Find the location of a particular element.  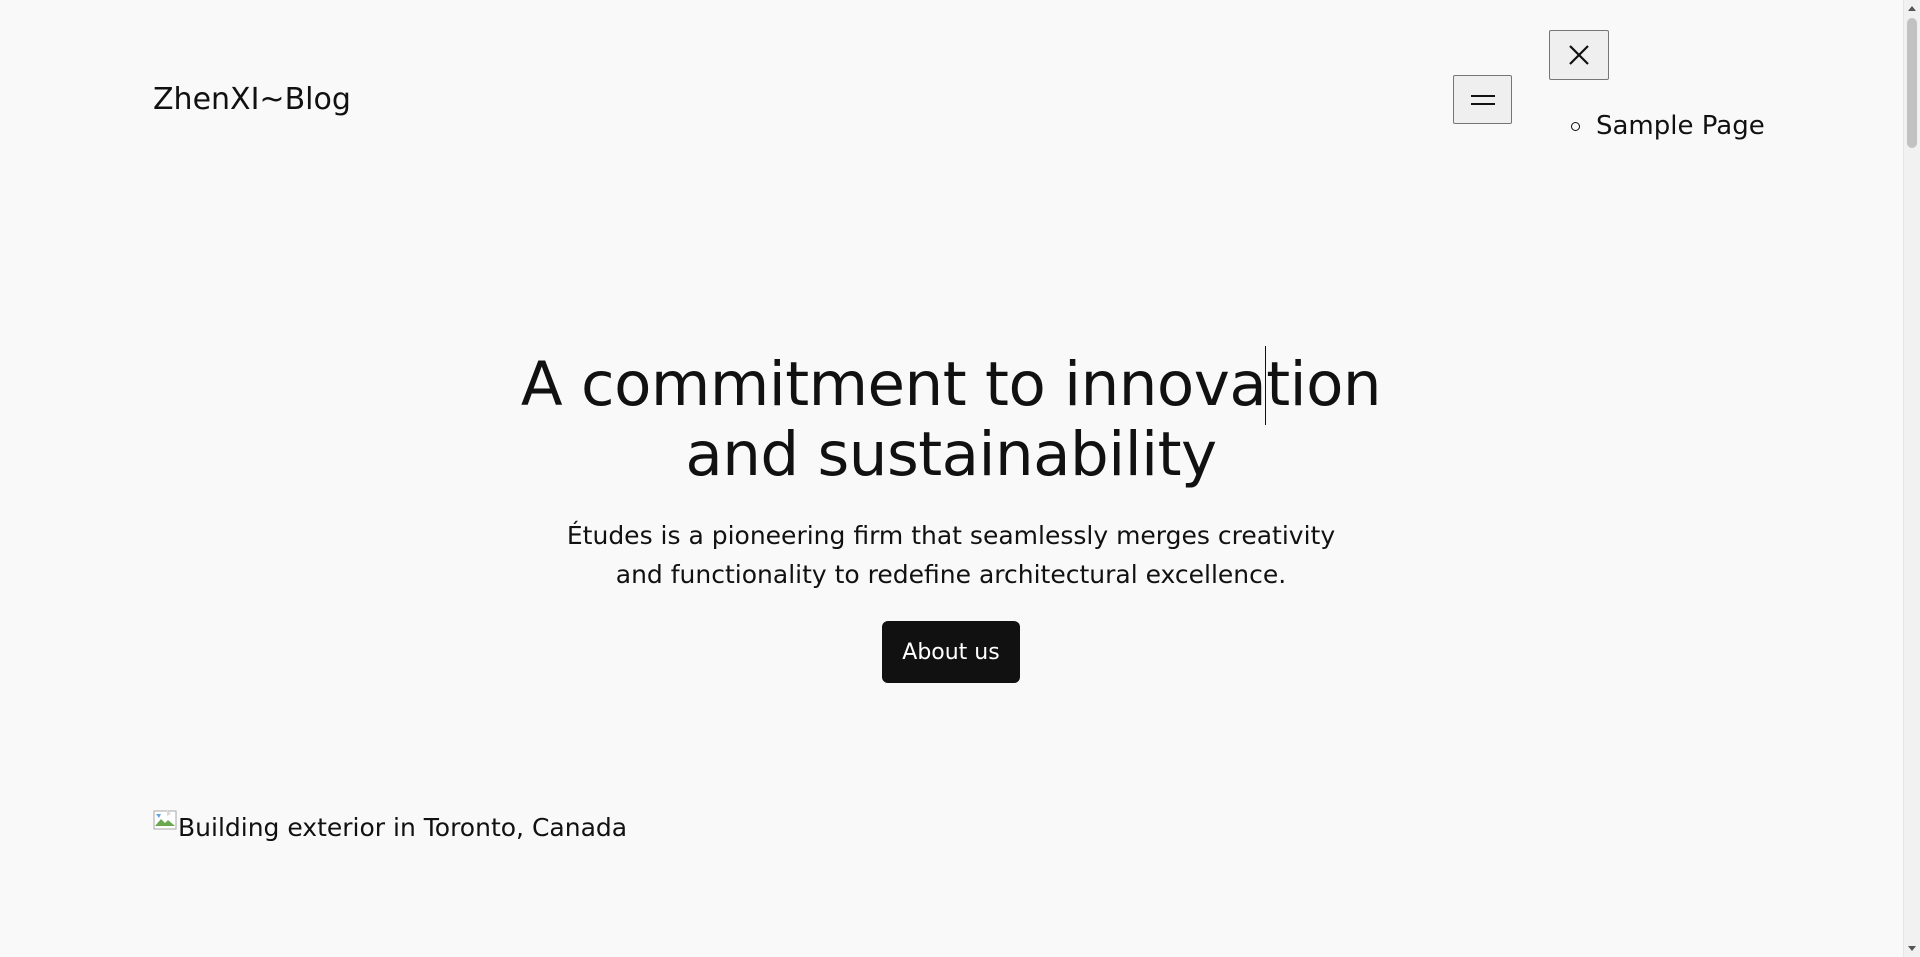

vertical-scrollbar is located at coordinates (1911, 478).